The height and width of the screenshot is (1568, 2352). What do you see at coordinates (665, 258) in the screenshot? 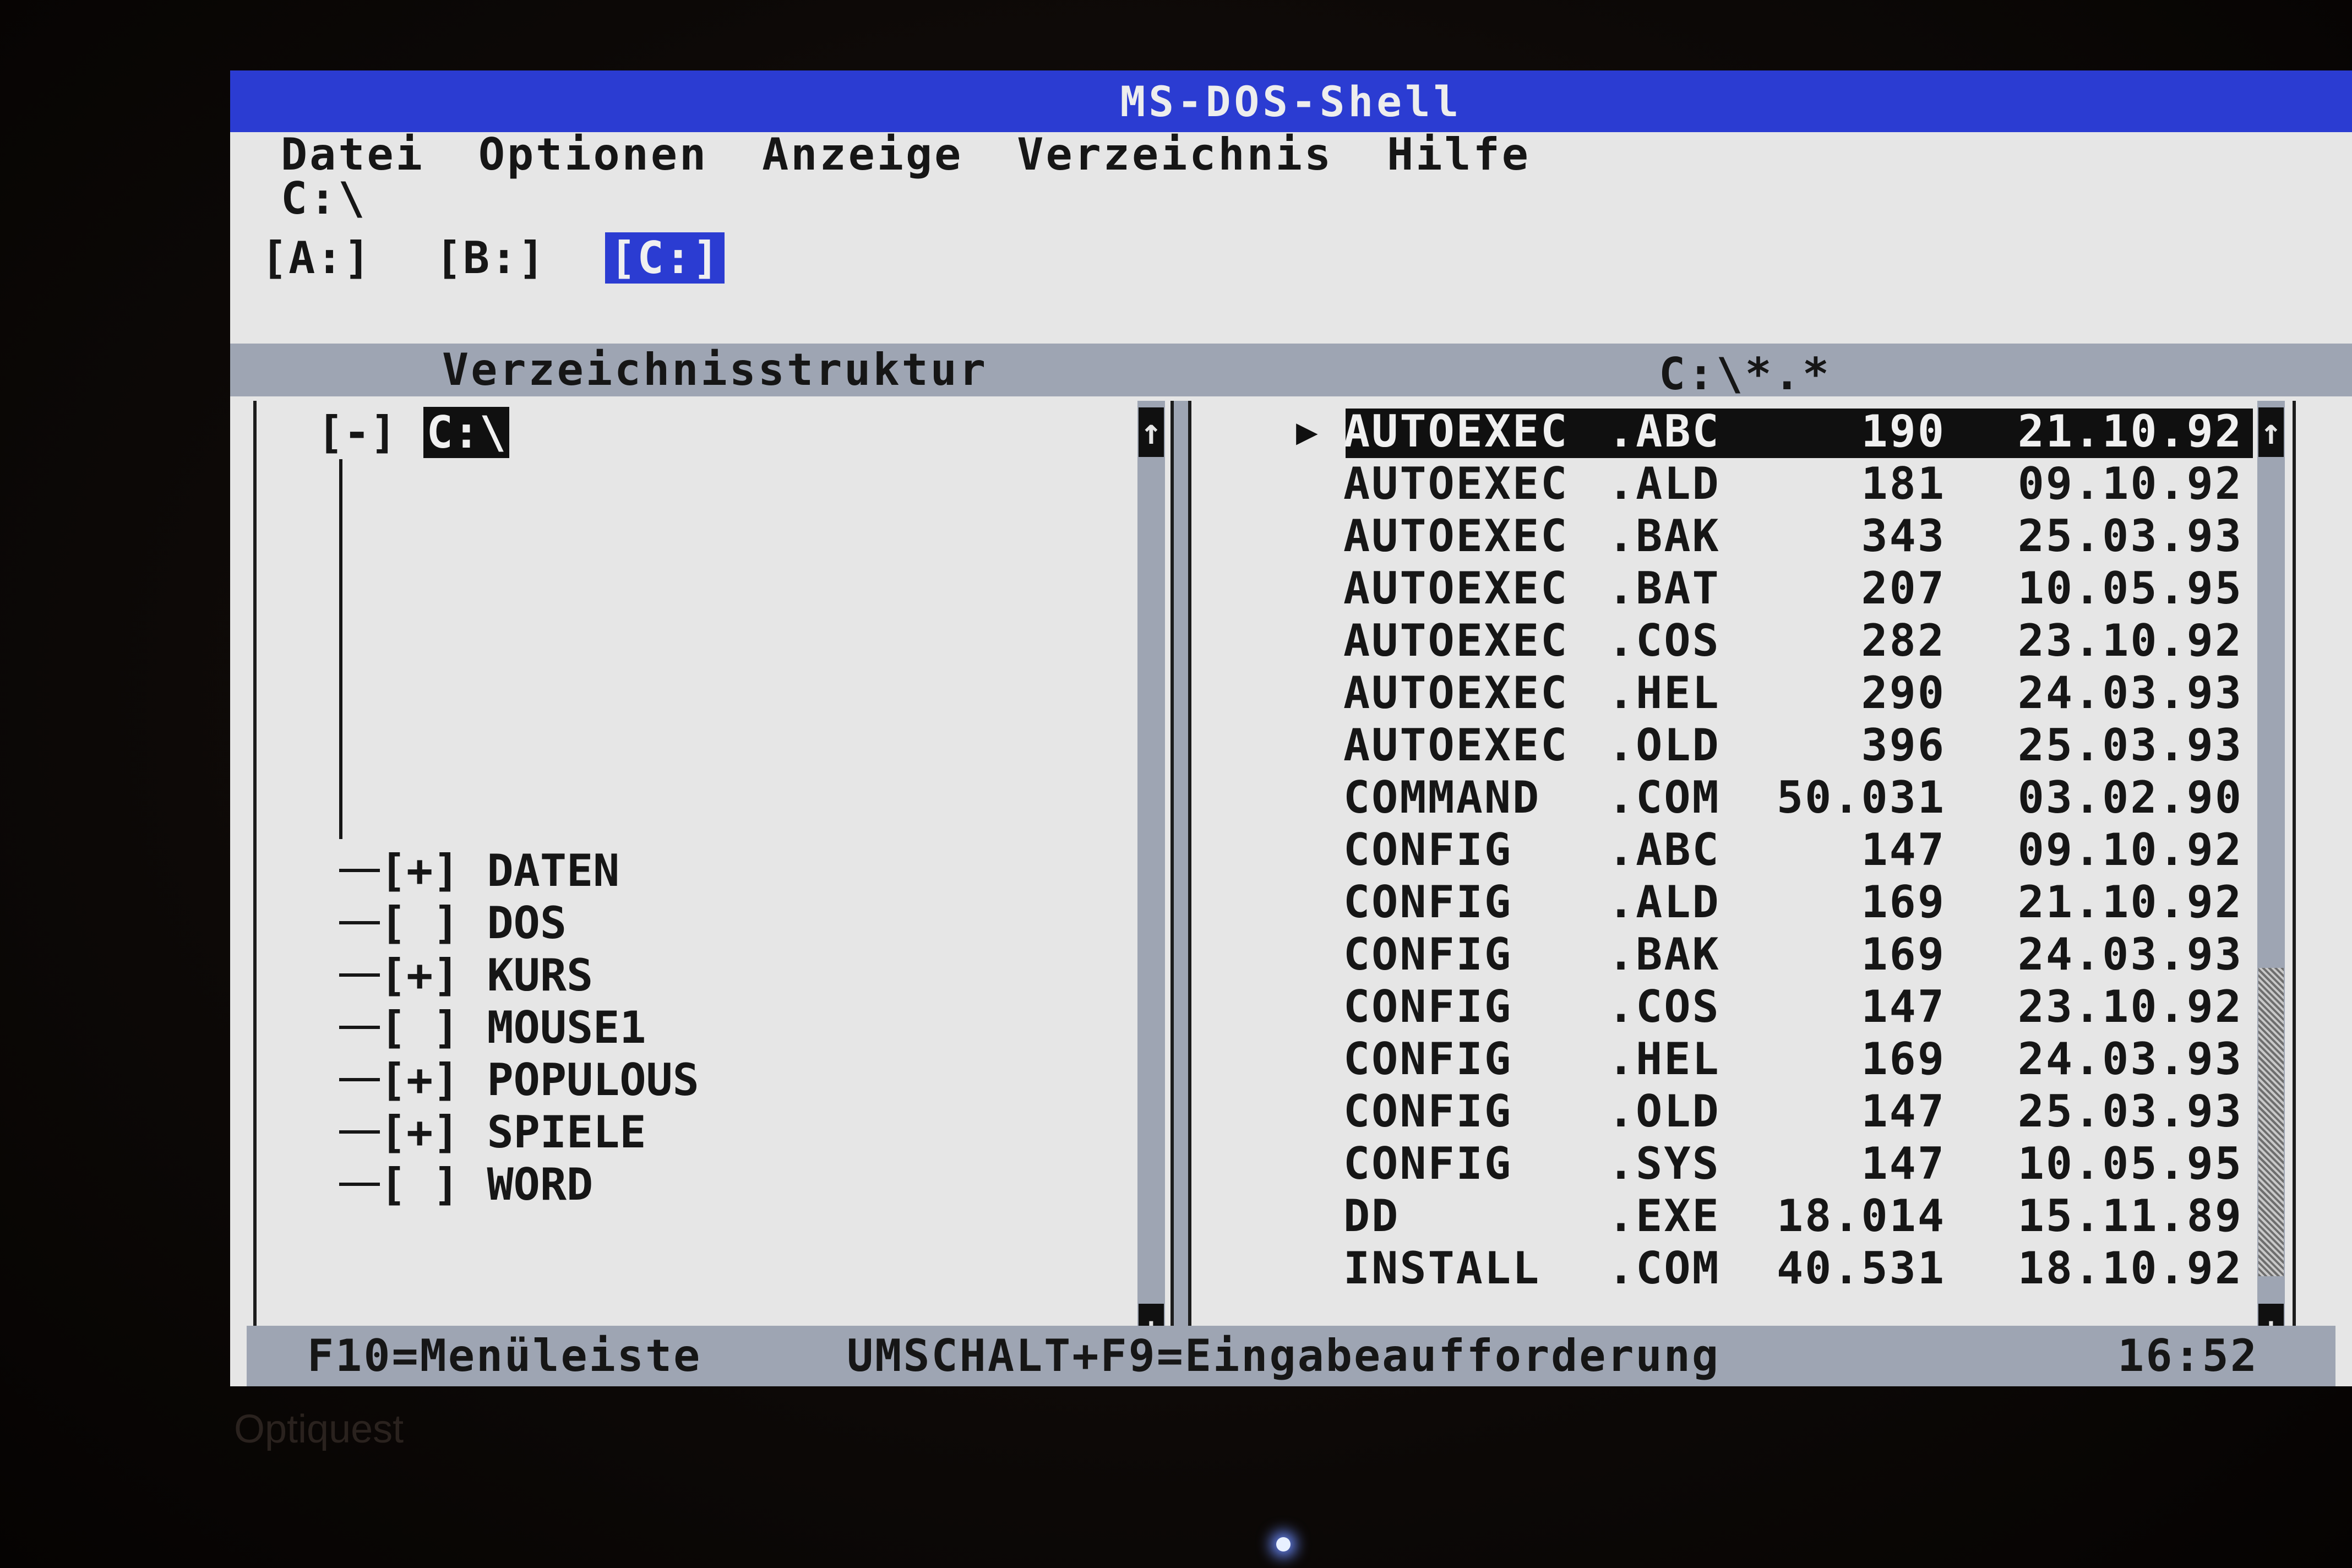
I see `drive-c-button: [C:]` at bounding box center [665, 258].